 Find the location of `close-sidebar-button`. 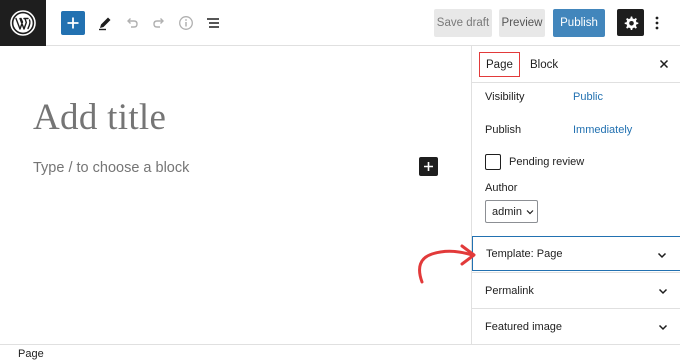

close-sidebar-button is located at coordinates (664, 64).